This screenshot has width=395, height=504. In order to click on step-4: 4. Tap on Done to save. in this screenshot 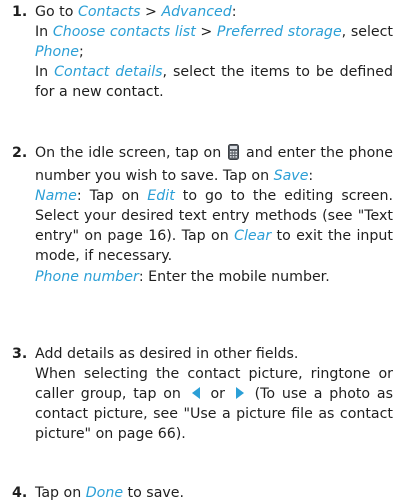, I will do `click(202, 493)`.